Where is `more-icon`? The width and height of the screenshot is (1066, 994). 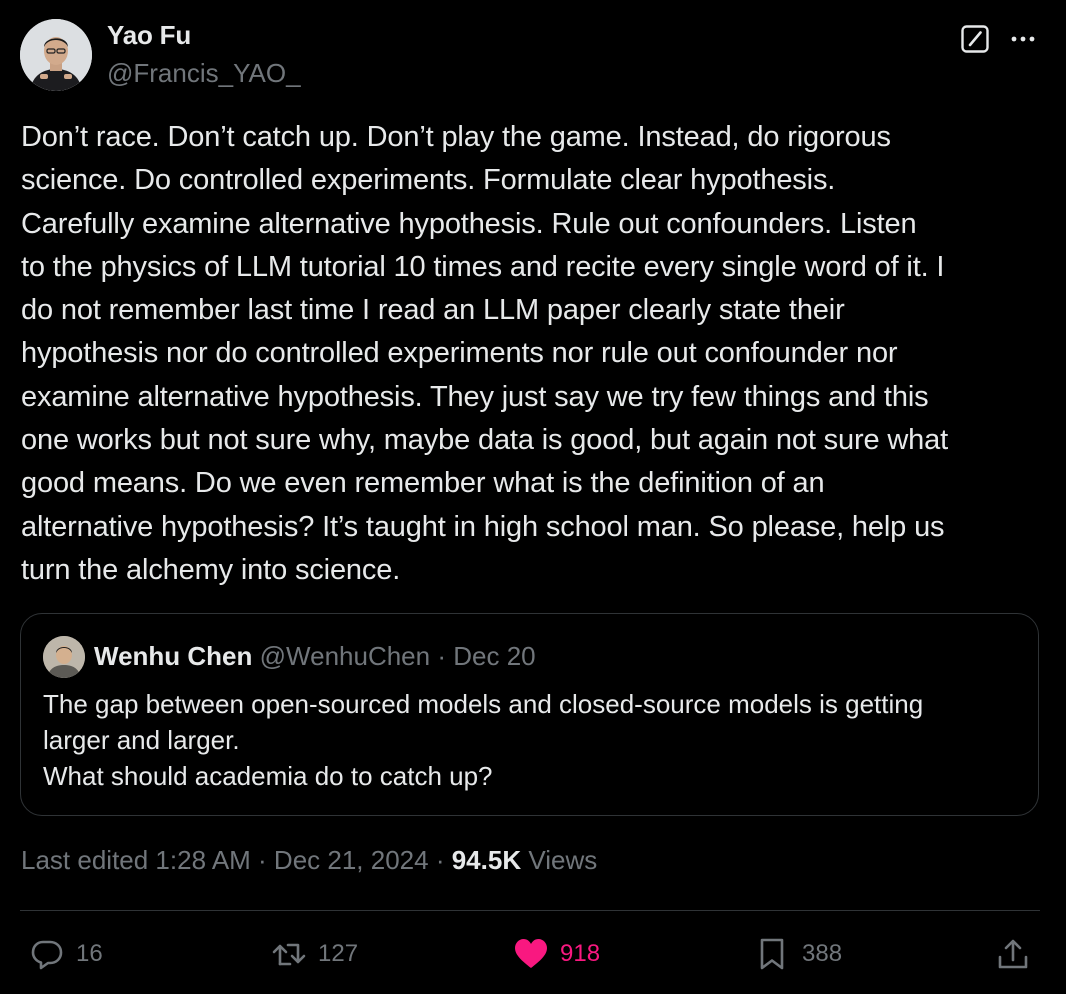 more-icon is located at coordinates (1023, 39).